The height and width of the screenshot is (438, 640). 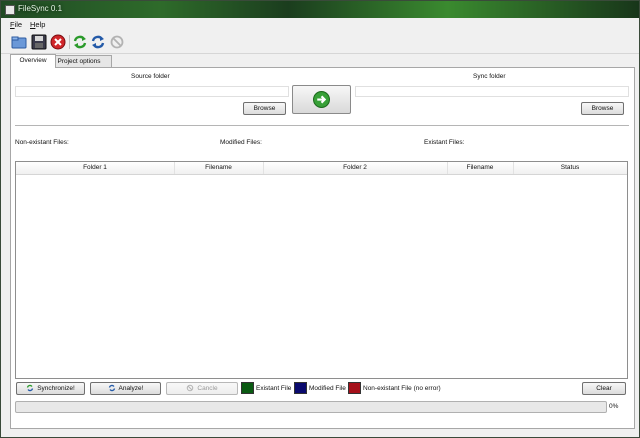 What do you see at coordinates (150, 76) in the screenshot?
I see `source-folder-label: Source folder` at bounding box center [150, 76].